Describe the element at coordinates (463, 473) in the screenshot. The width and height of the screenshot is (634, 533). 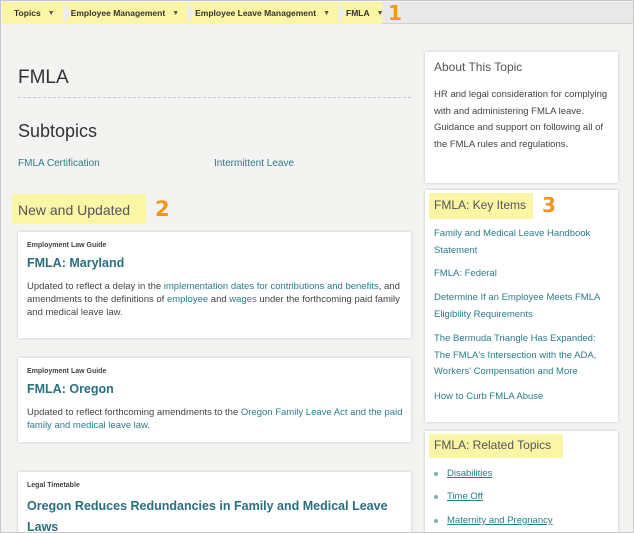
I see `related-topic-disabilities: Disabilities` at that location.